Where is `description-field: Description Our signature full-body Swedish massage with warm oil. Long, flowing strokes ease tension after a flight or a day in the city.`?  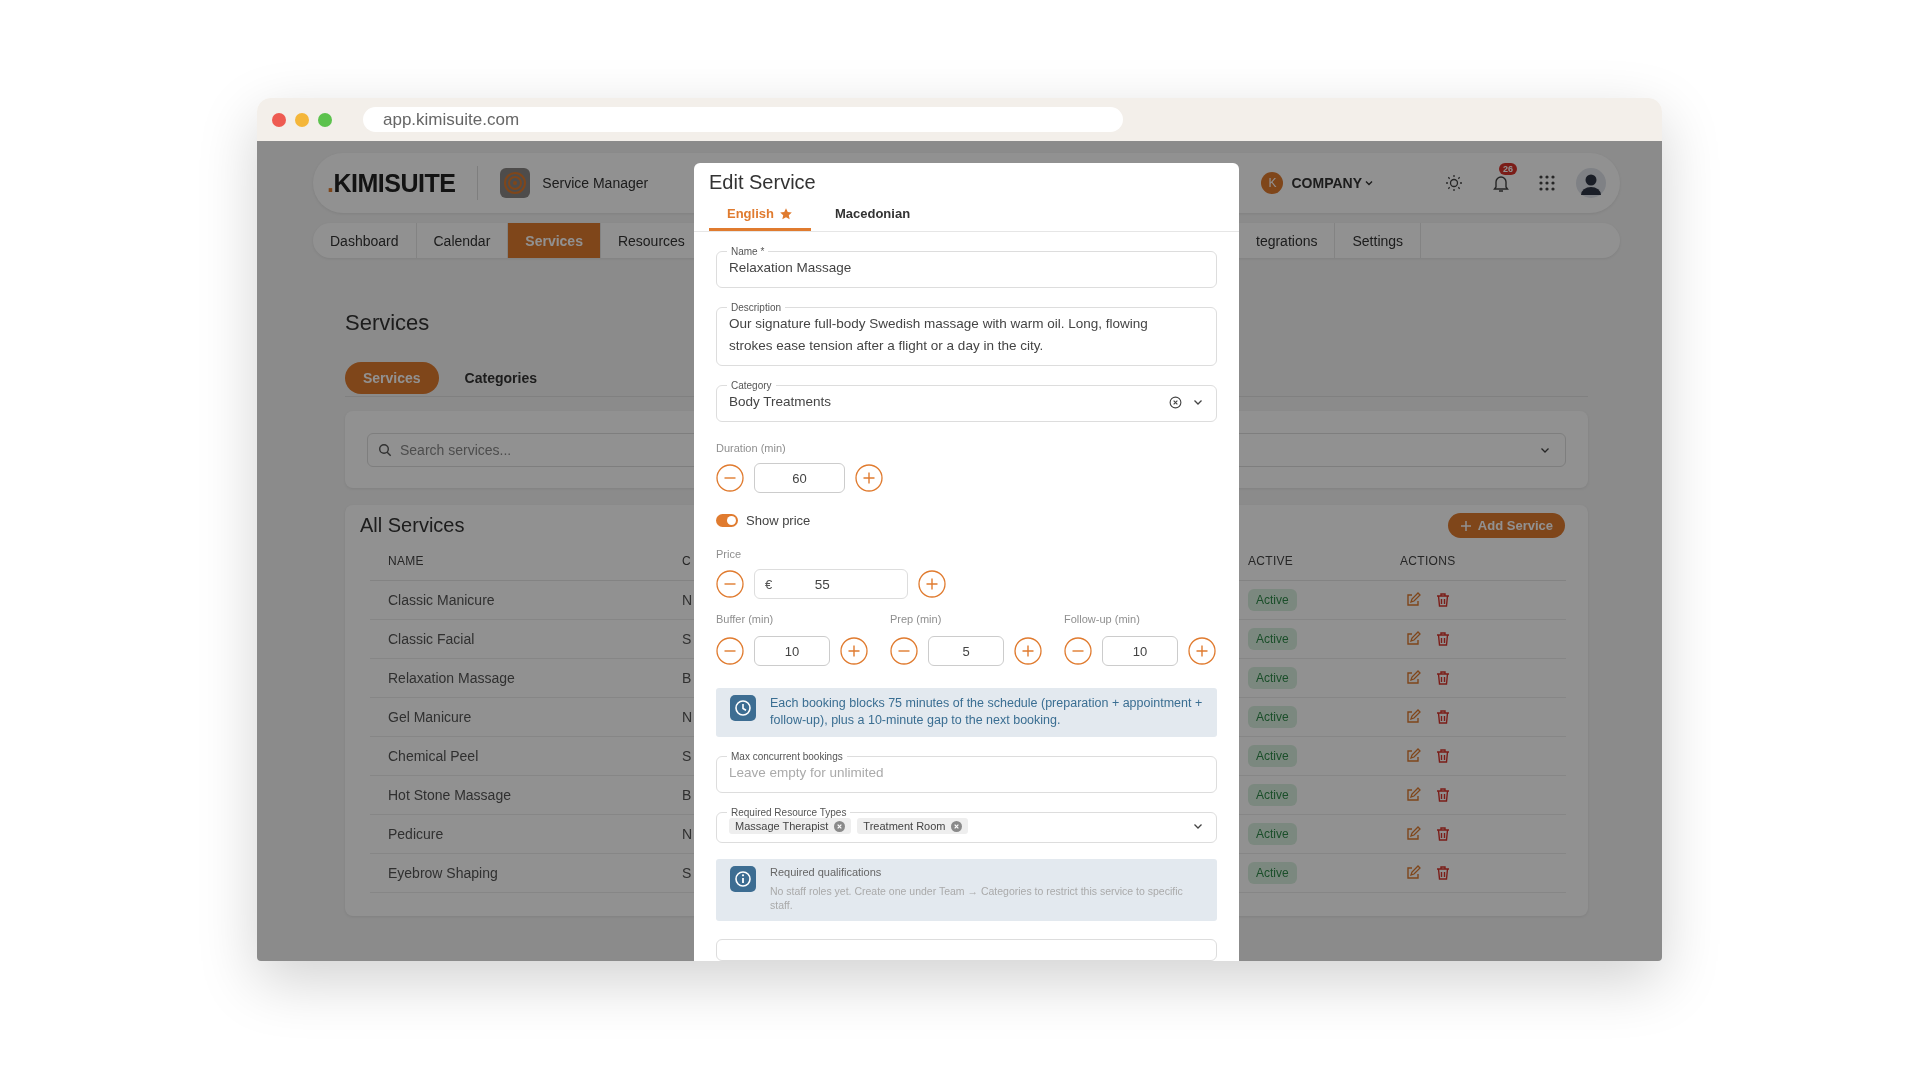 description-field: Description Our signature full-body Swedish massage with warm oil. Long, flowing strokes ease tension after a flight or a day in the city. is located at coordinates (966, 334).